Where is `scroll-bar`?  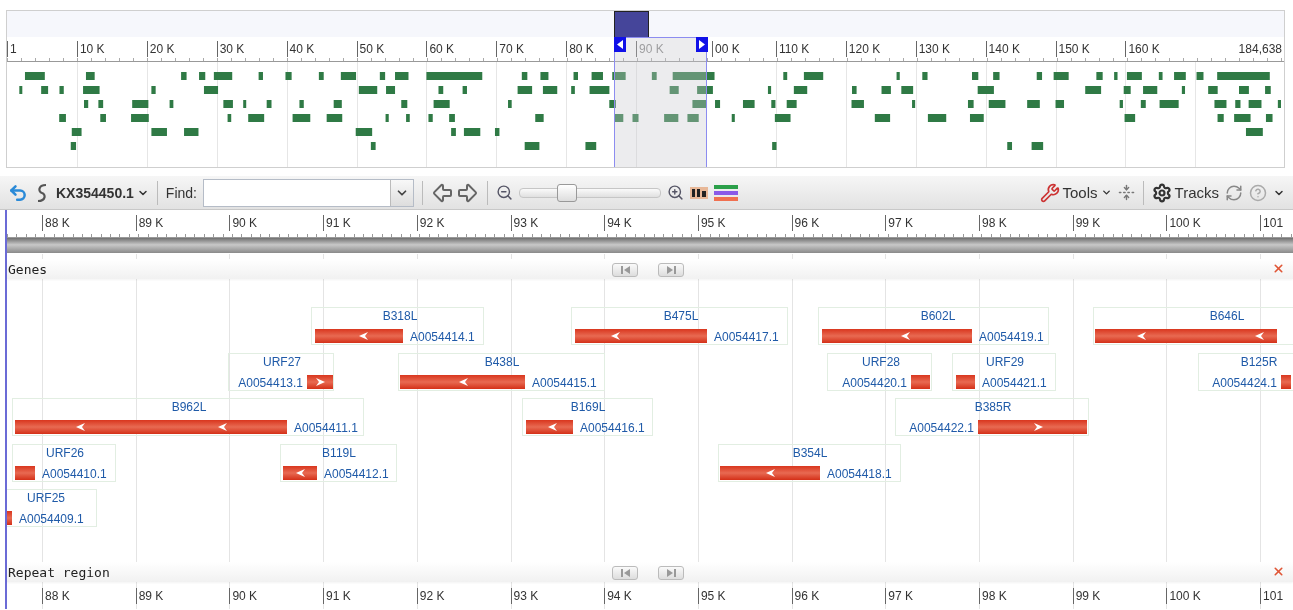 scroll-bar is located at coordinates (650, 245).